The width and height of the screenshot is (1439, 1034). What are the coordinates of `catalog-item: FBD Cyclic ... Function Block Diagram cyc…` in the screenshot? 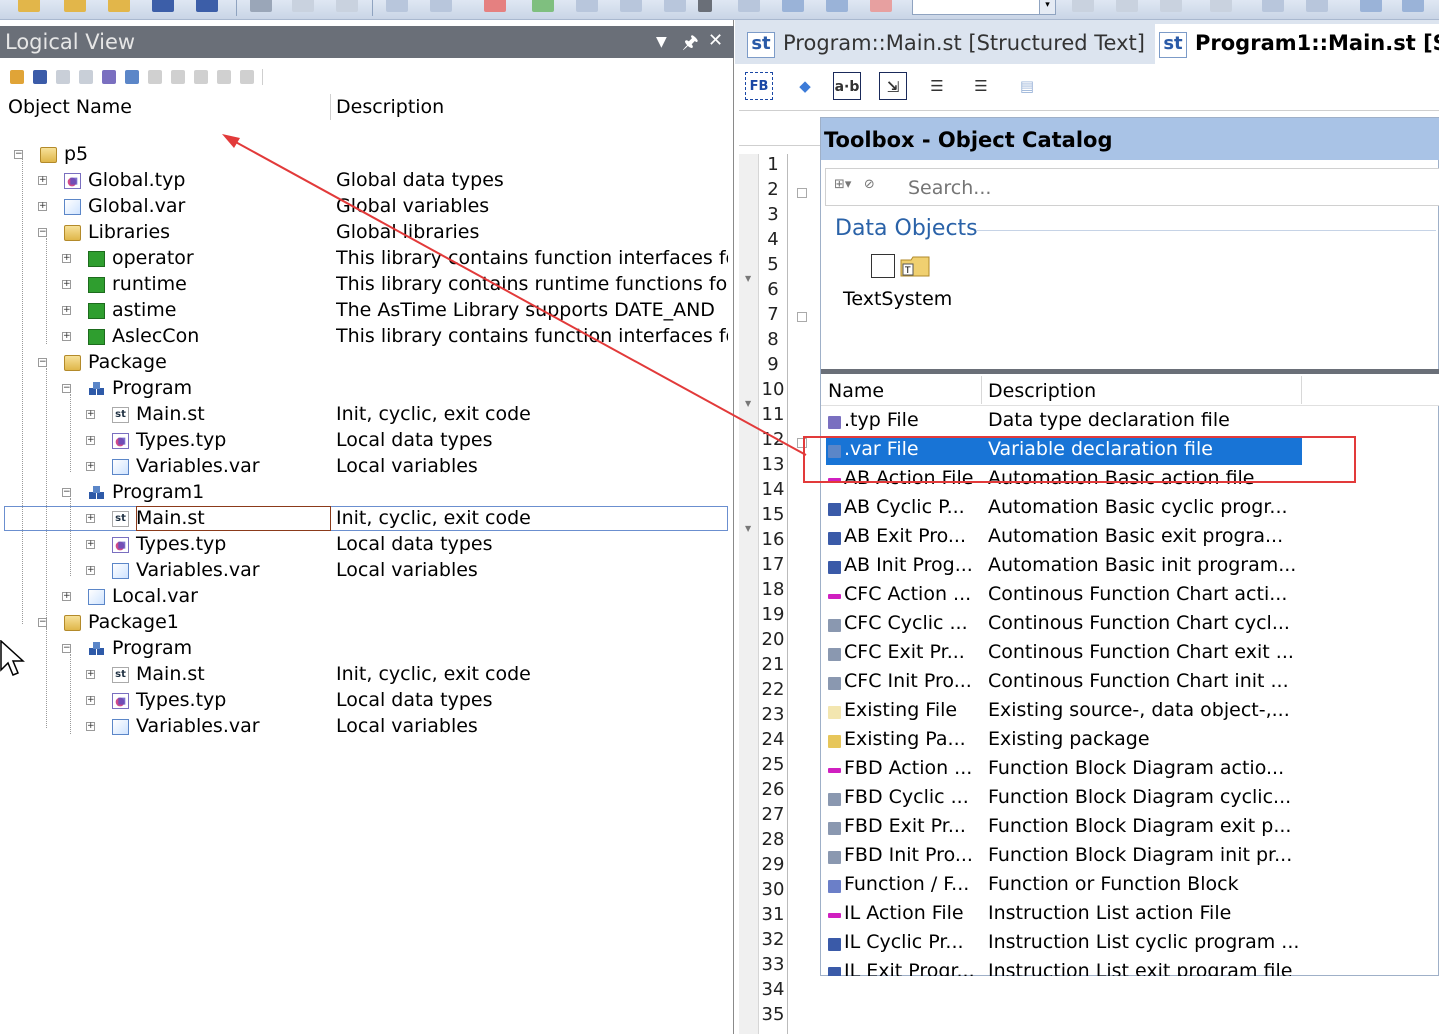 It's located at (1064, 799).